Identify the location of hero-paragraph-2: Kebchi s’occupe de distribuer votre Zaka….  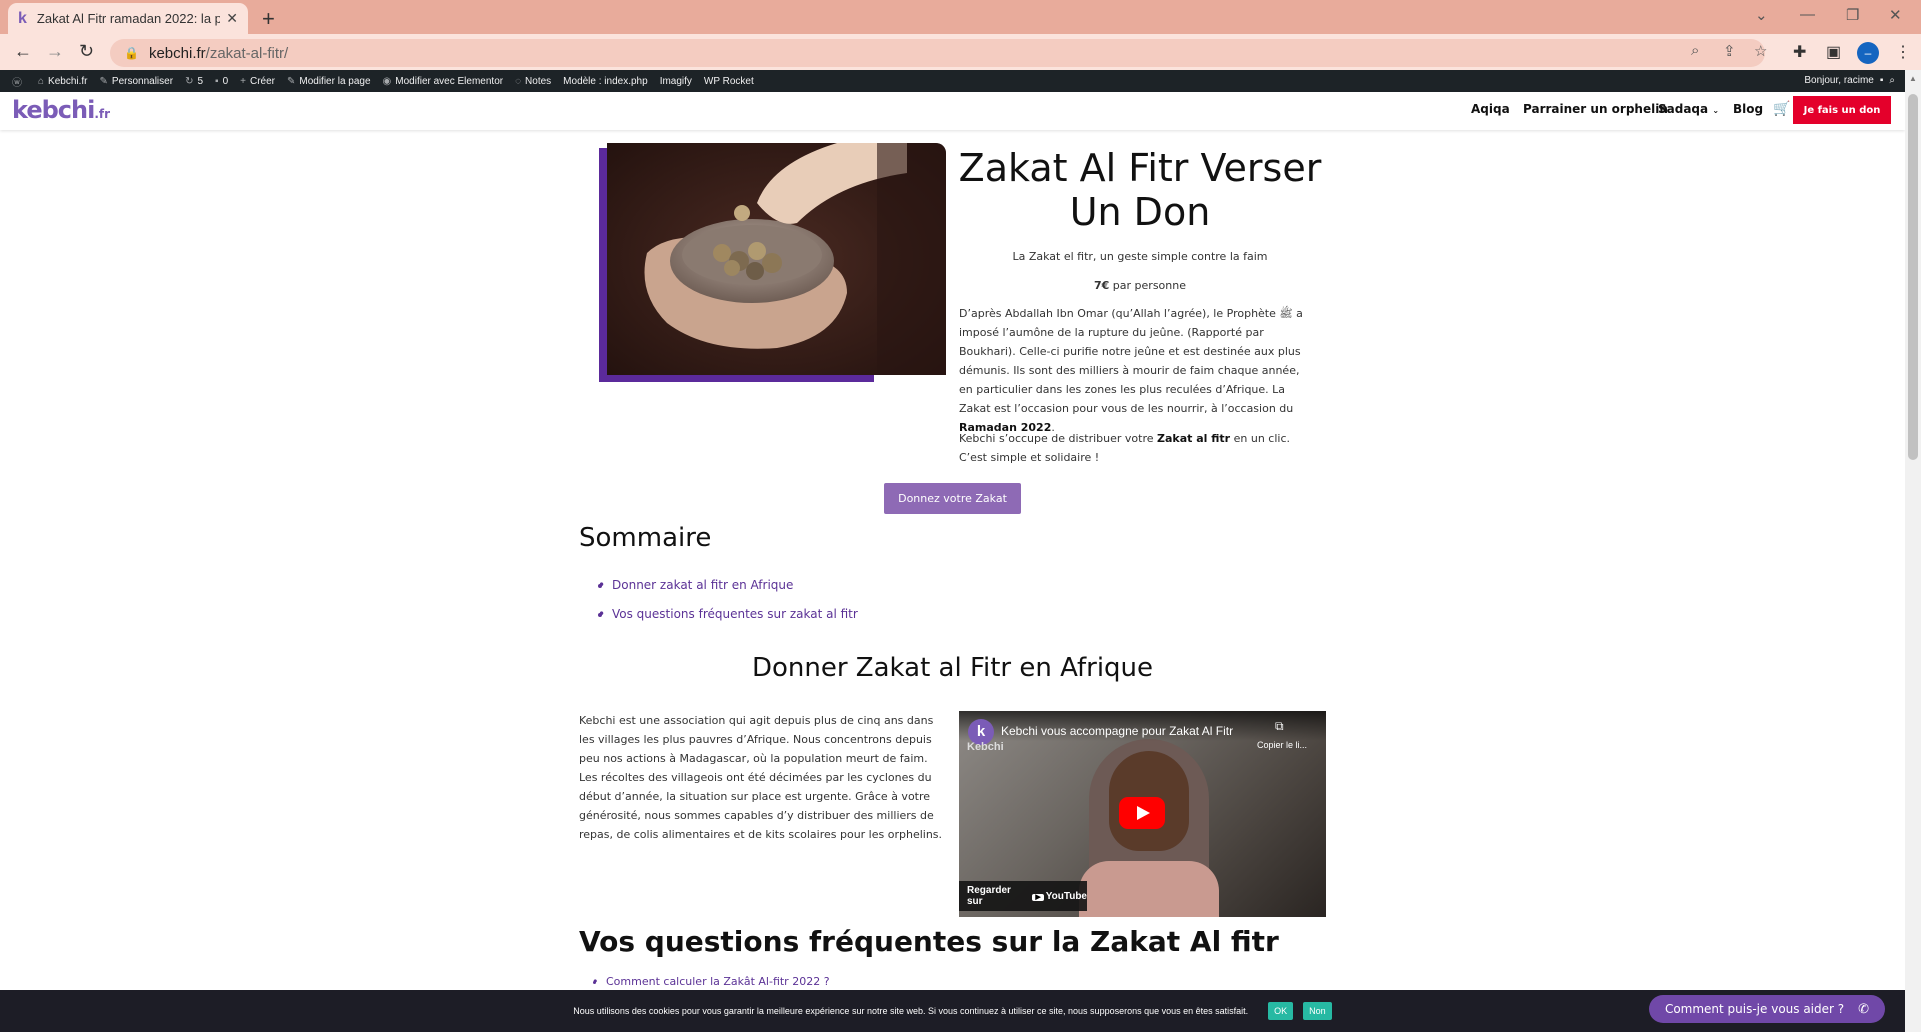
(1124, 448).